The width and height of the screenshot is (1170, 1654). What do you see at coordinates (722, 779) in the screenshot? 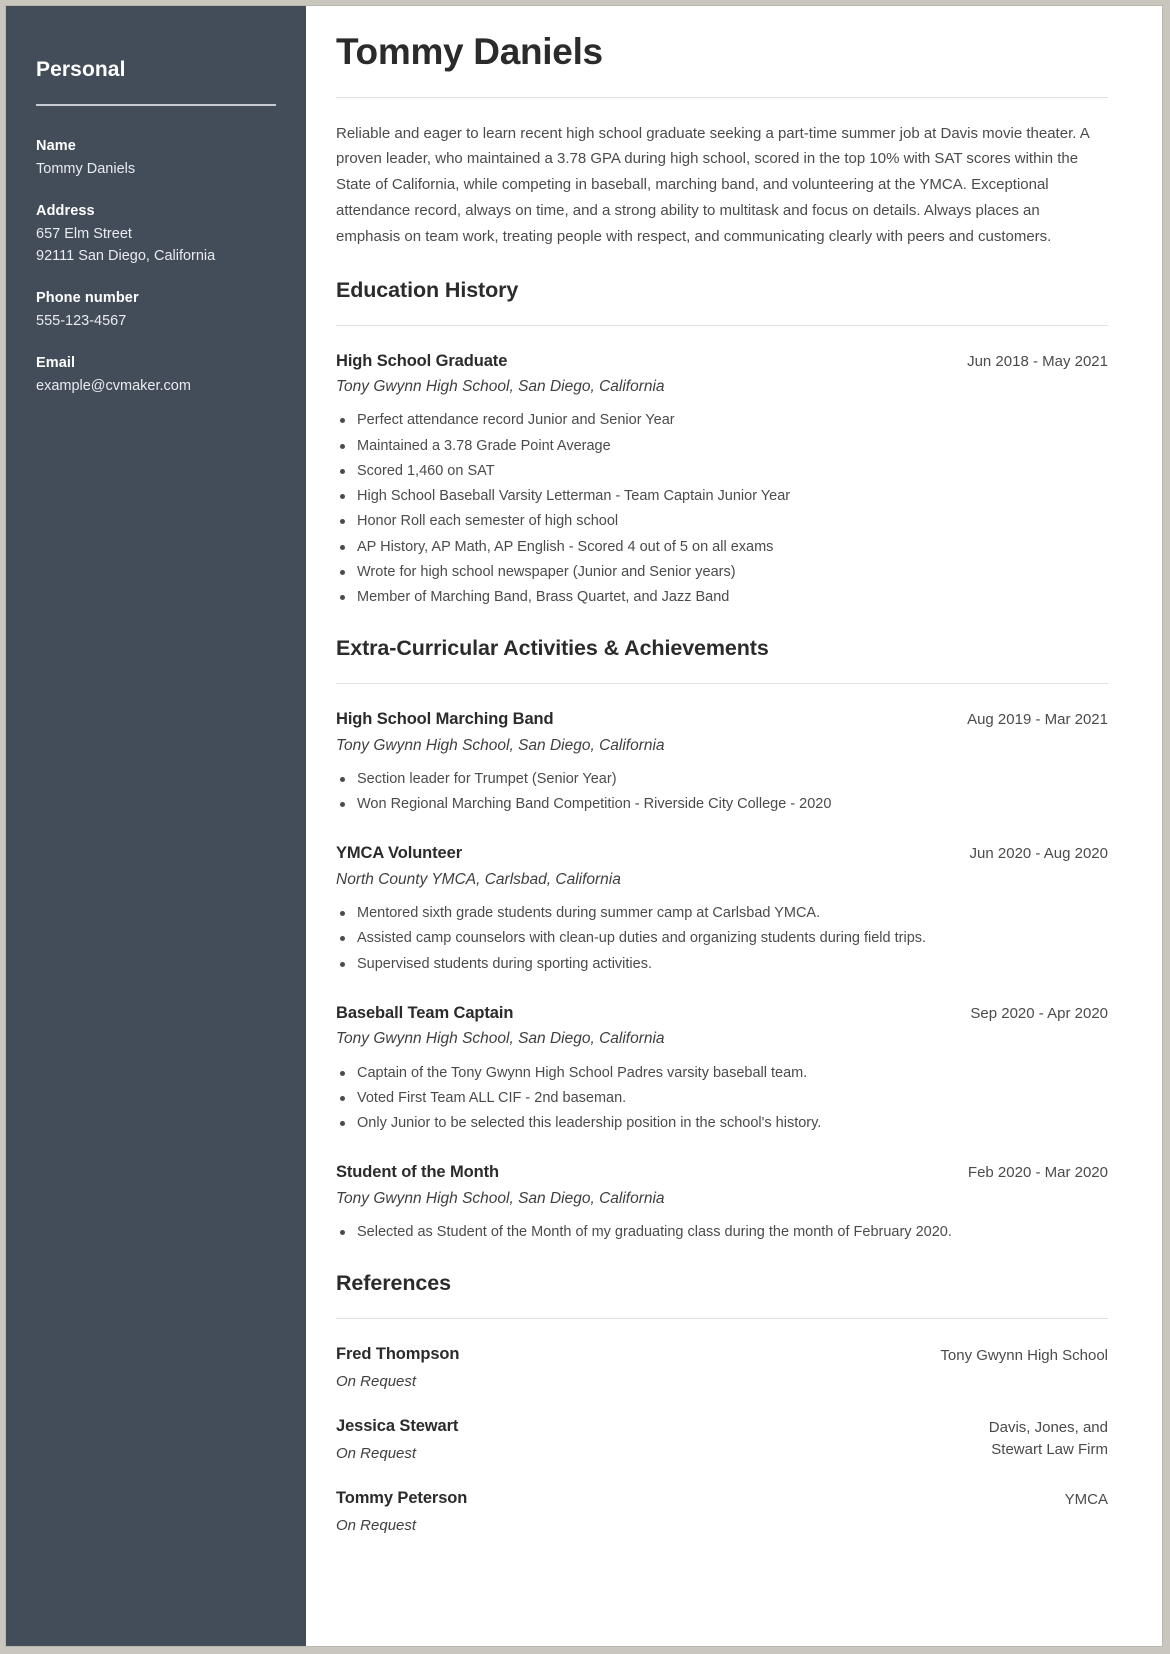
I see `list-item: Section leader for Trumpet (Senior Year)` at bounding box center [722, 779].